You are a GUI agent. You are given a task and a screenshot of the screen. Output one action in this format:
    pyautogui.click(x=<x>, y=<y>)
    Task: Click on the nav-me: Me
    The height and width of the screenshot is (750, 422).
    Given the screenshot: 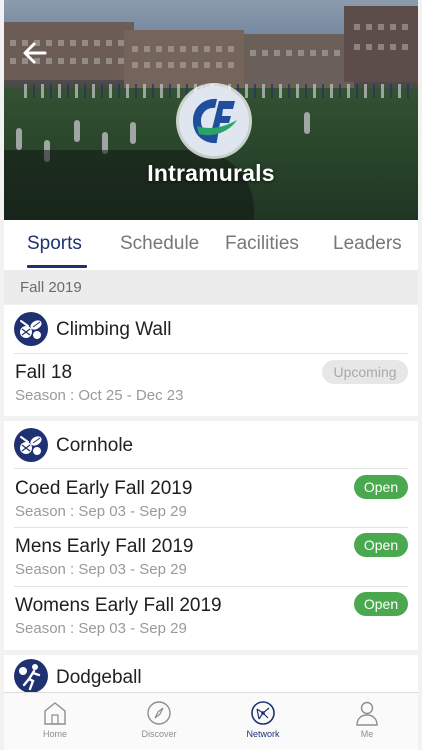 What is the action you would take?
    pyautogui.click(x=367, y=719)
    